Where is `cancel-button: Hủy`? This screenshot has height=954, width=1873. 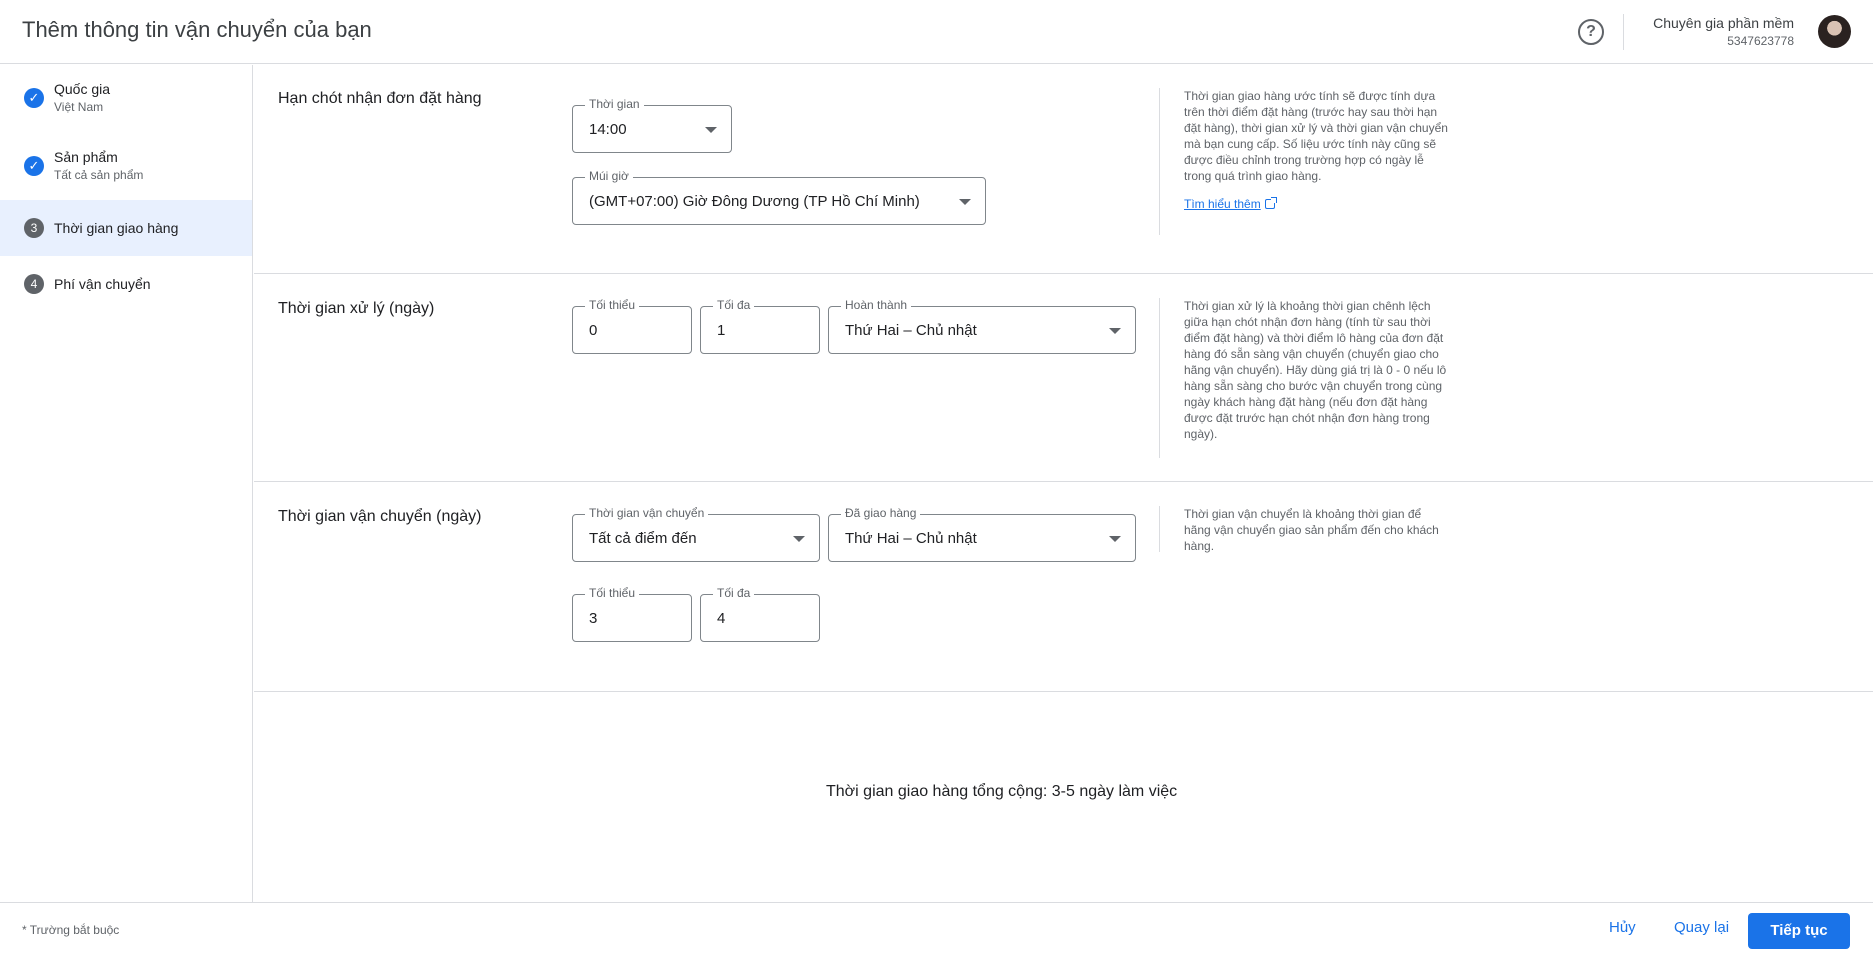 cancel-button: Hủy is located at coordinates (1622, 927).